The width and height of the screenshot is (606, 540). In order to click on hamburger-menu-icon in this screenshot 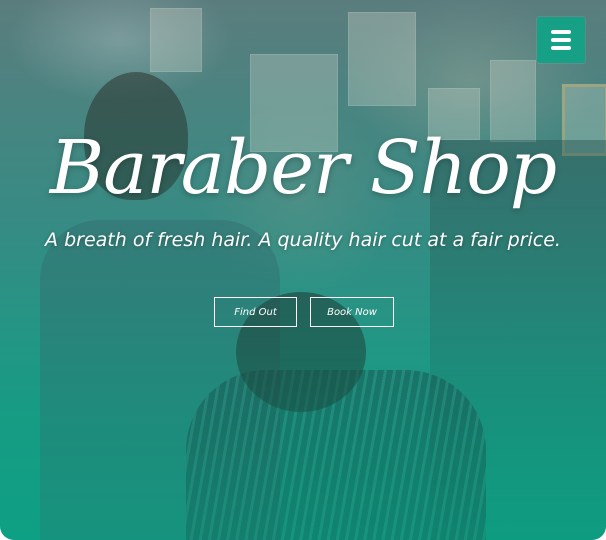, I will do `click(561, 40)`.